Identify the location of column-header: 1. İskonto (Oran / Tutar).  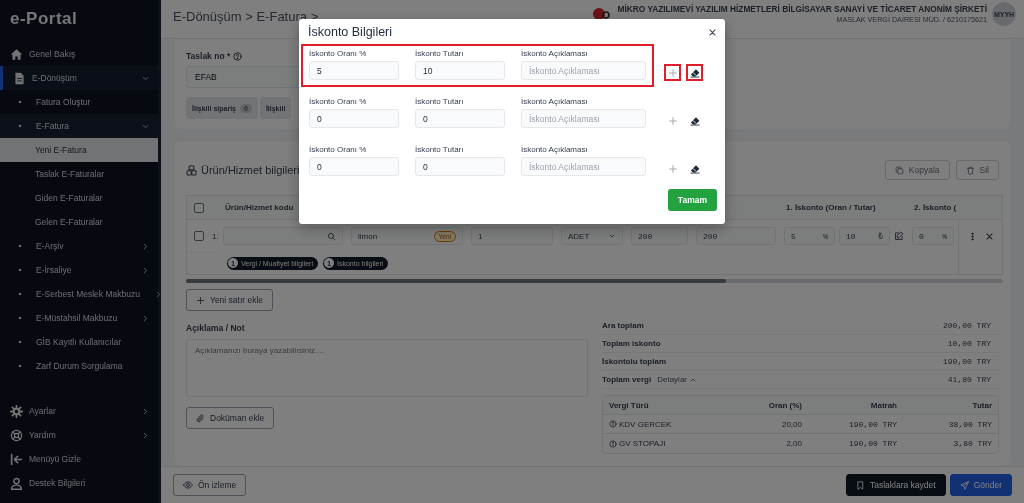
(831, 207).